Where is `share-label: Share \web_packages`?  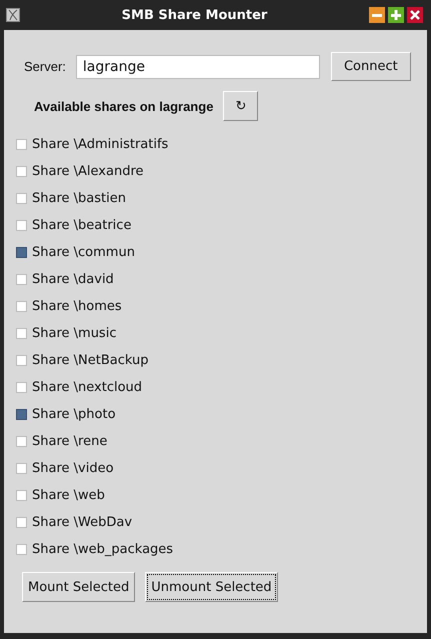 share-label: Share \web_packages is located at coordinates (103, 549).